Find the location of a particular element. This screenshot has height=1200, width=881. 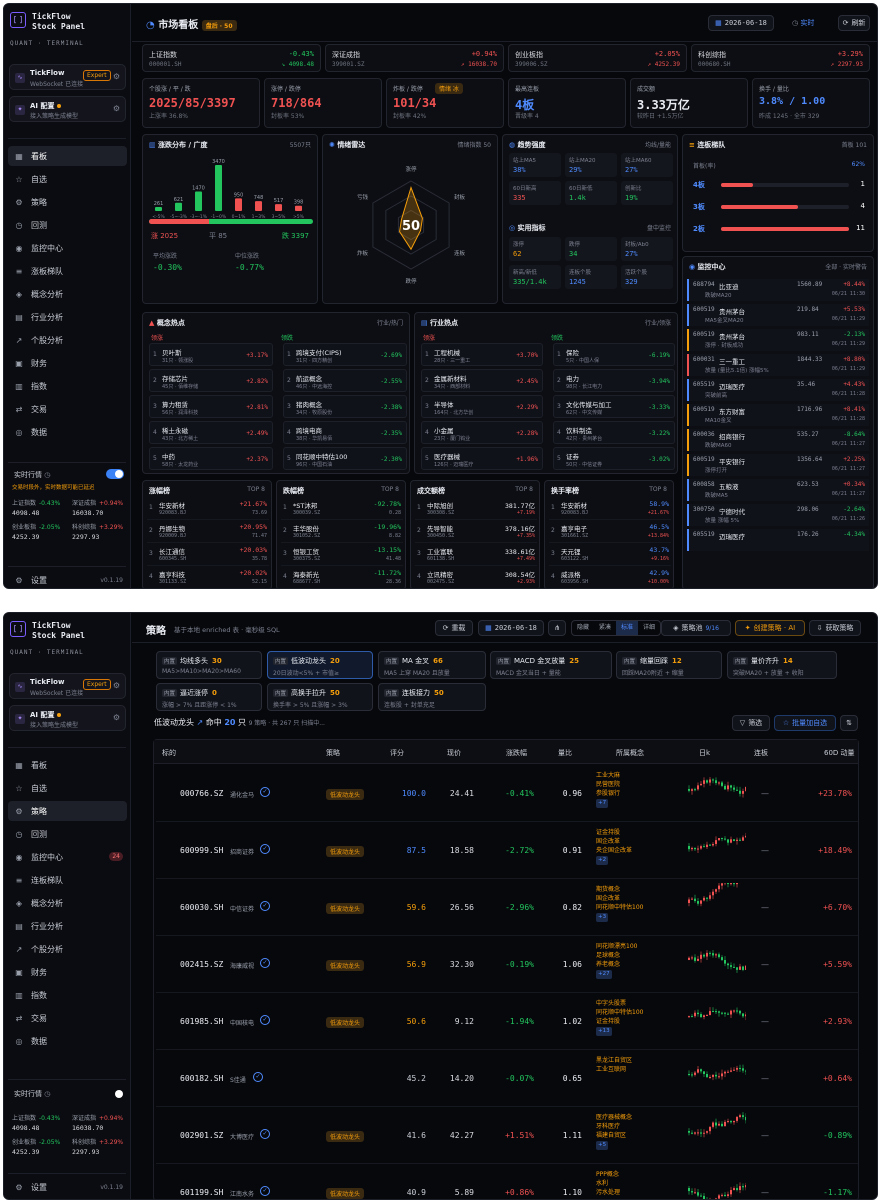

table-header-cell: 所属概念 is located at coordinates (630, 753).